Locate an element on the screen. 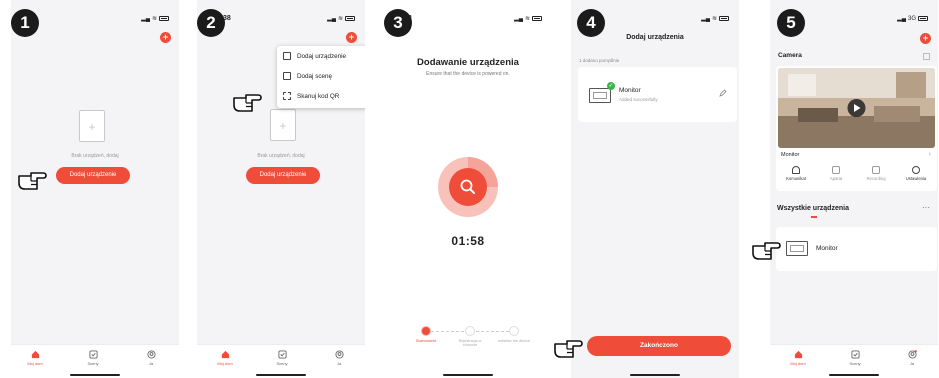 The width and height of the screenshot is (939, 378). device-status: Added successfully is located at coordinates (638, 99).